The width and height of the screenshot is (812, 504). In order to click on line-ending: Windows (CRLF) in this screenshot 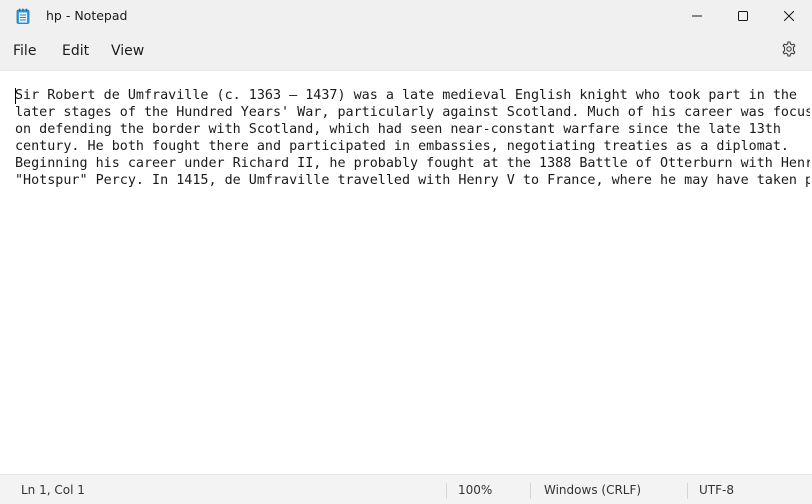, I will do `click(592, 490)`.